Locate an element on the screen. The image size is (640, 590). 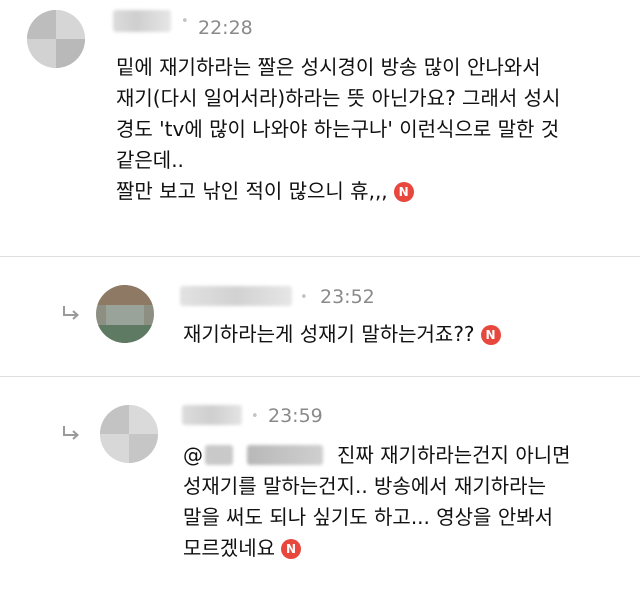
comment-timestamp: 23:59 is located at coordinates (295, 416).